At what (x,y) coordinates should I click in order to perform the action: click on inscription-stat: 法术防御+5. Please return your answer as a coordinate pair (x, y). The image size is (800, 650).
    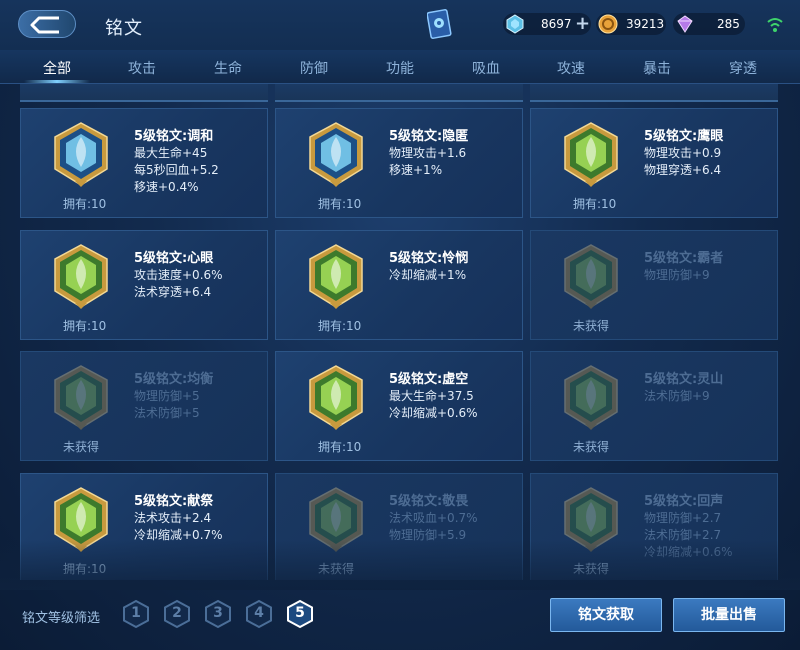
    Looking at the image, I should click on (167, 413).